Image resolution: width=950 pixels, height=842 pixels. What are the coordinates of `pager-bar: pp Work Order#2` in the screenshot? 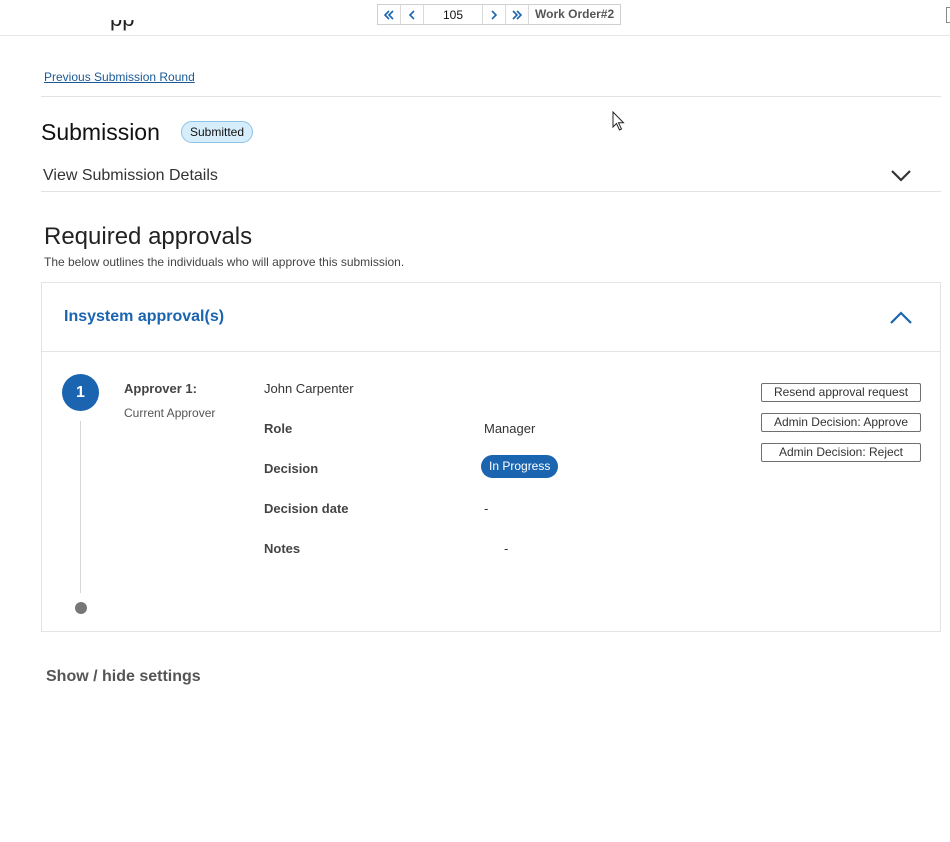 It's located at (475, 18).